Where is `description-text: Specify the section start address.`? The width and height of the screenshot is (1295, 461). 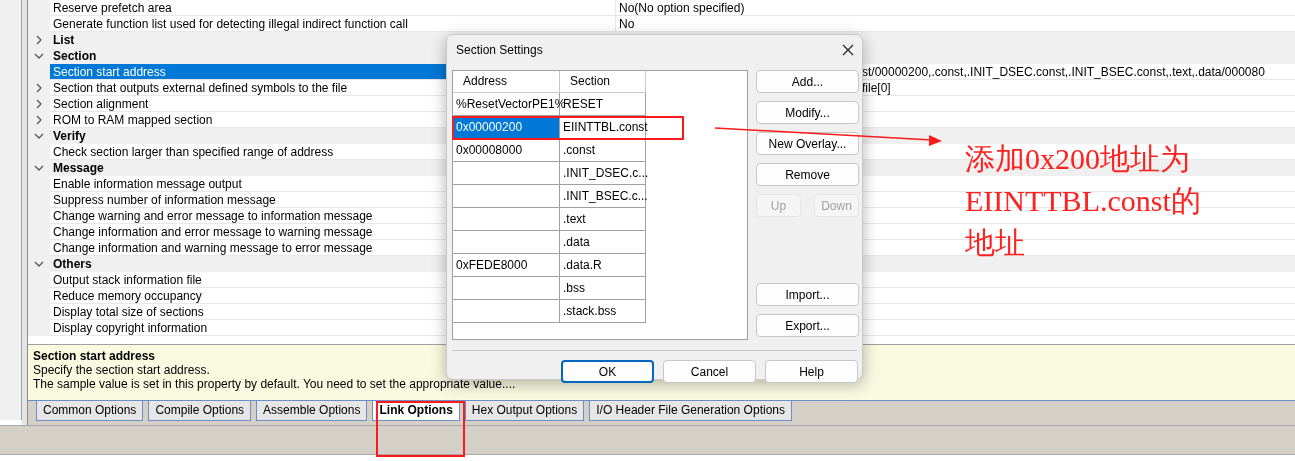 description-text: Specify the section start address. is located at coordinates (121, 370).